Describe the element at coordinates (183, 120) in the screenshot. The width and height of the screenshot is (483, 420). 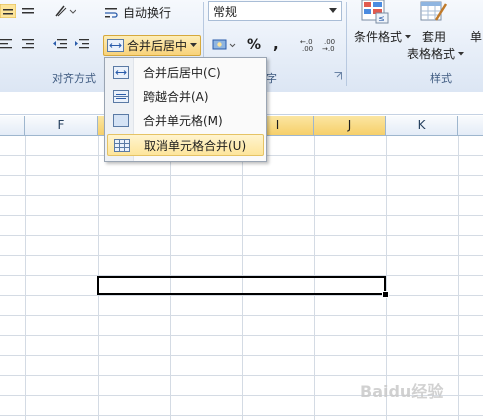
I see `menu-item-label: 合并单元格(M)` at that location.